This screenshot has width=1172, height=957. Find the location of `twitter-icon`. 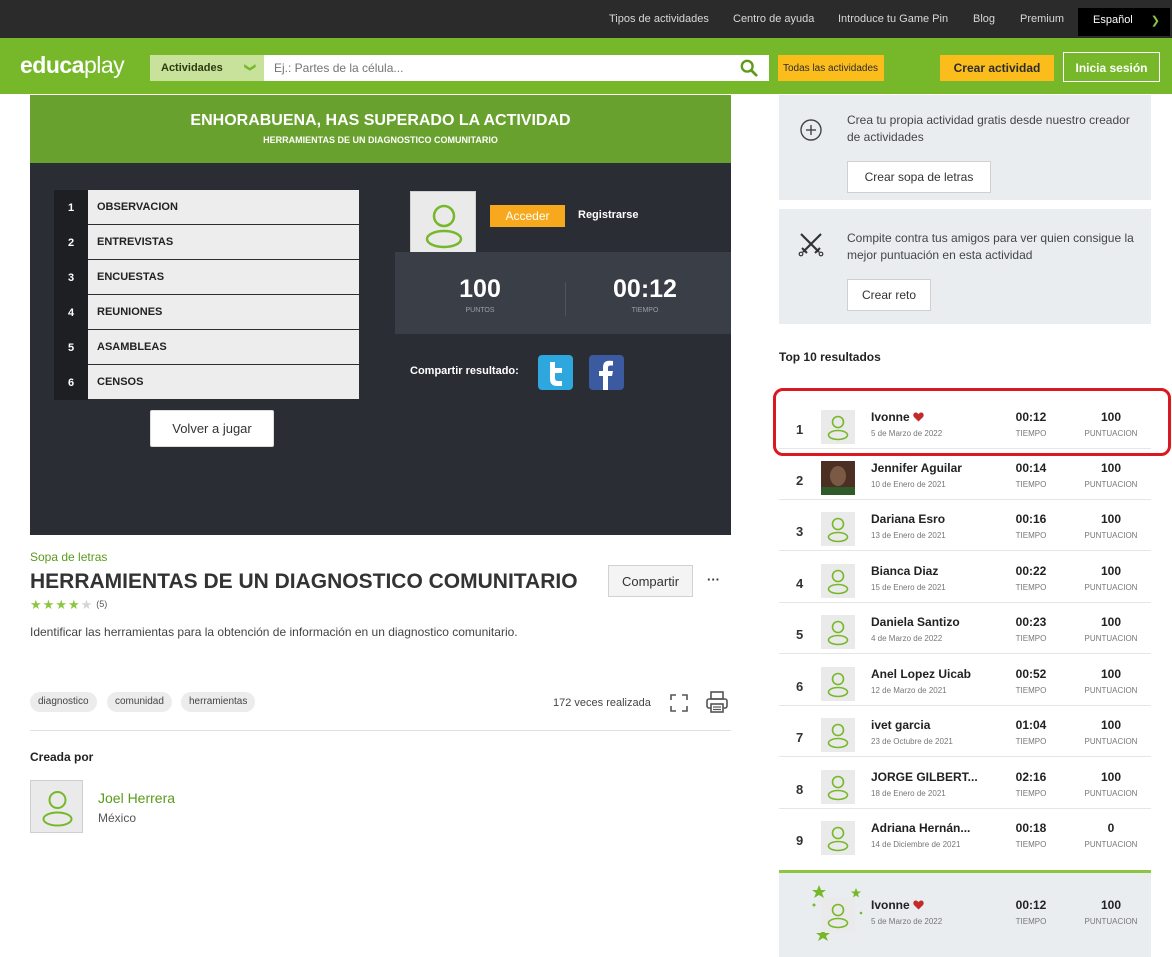

twitter-icon is located at coordinates (556, 374).